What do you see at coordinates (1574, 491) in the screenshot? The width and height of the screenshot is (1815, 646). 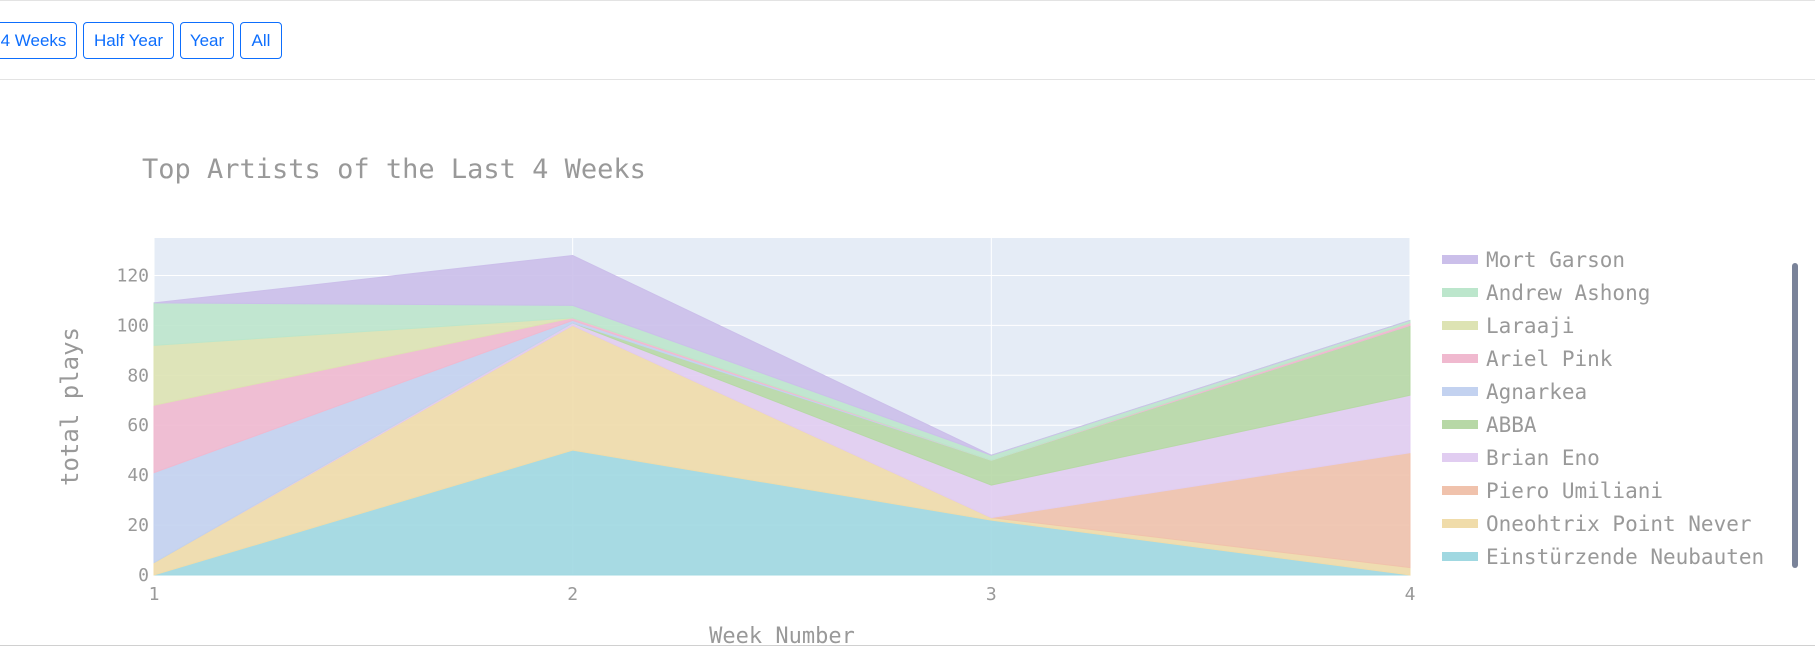 I see `legend-item-label: Piero Umiliani` at bounding box center [1574, 491].